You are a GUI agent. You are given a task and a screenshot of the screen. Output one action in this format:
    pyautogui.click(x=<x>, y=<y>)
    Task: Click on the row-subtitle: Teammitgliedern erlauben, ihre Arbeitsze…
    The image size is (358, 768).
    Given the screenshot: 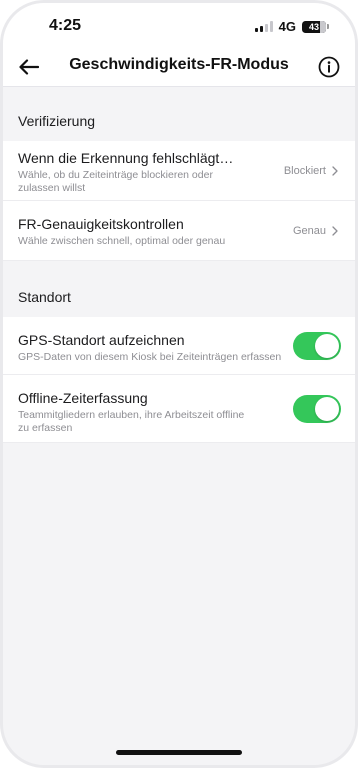 What is the action you would take?
    pyautogui.click(x=131, y=421)
    